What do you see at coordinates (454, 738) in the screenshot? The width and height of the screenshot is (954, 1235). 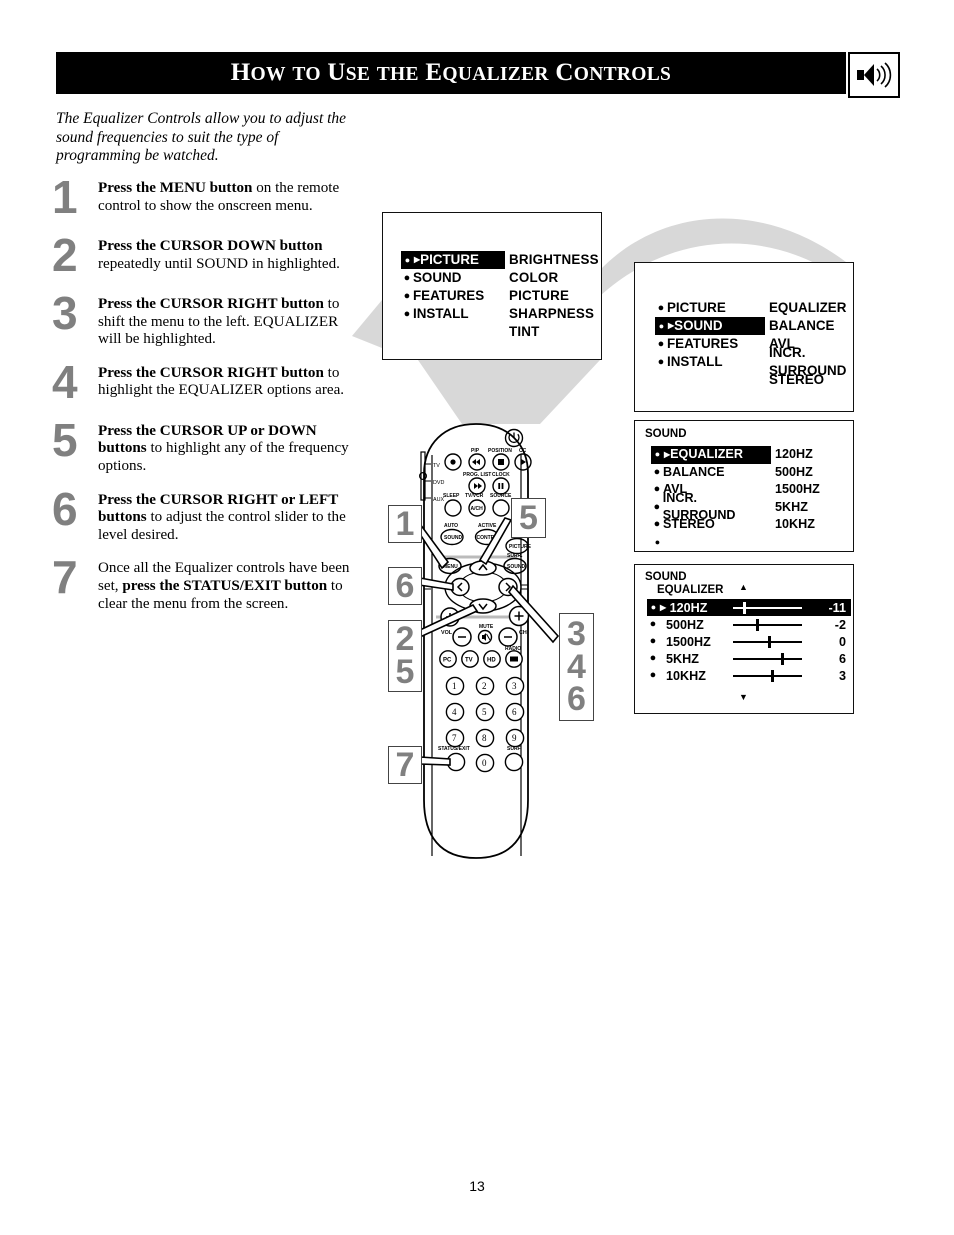 I see `keypad-label: 7` at bounding box center [454, 738].